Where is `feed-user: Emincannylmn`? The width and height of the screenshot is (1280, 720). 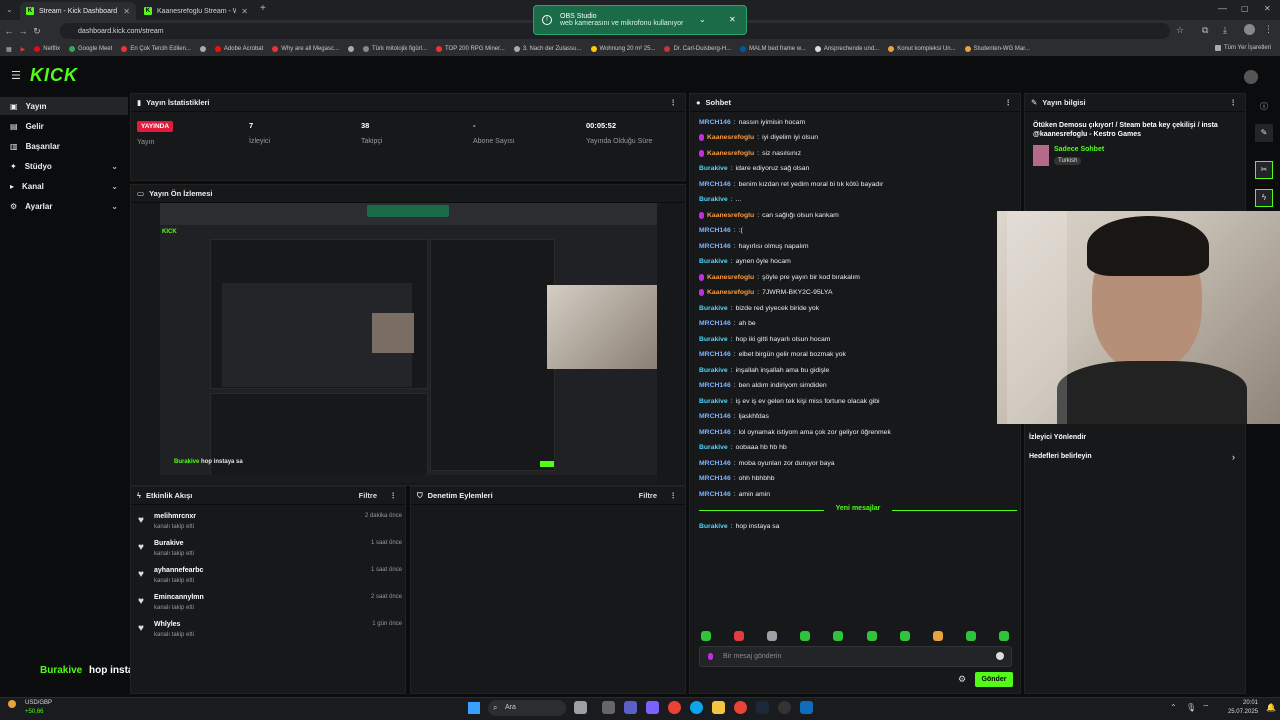 feed-user: Emincannylmn is located at coordinates (179, 597).